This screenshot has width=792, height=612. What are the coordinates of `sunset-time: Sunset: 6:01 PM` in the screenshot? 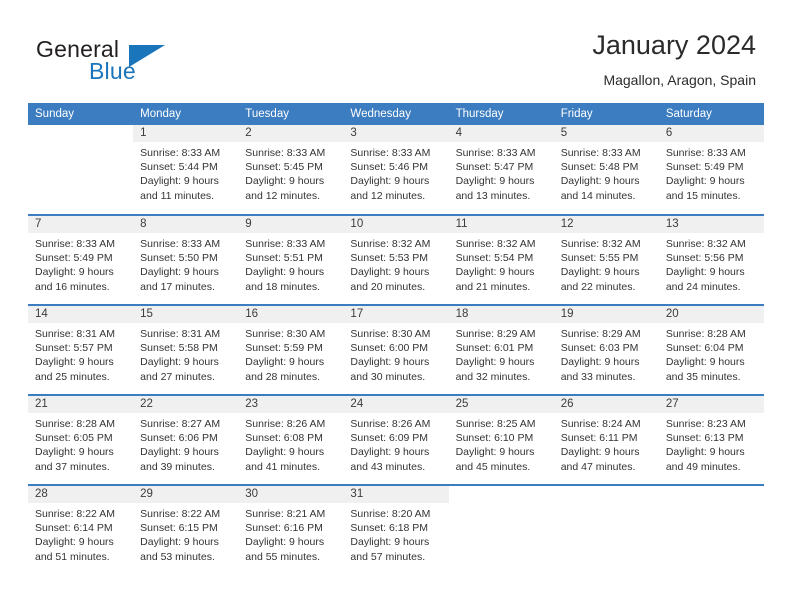 It's located at (494, 348).